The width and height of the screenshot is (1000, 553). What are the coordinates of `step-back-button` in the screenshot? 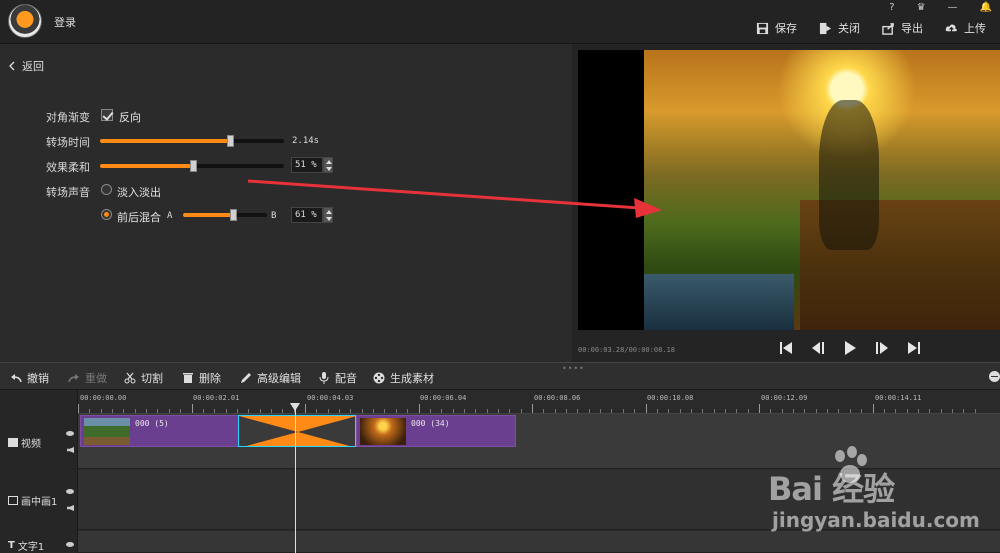 It's located at (818, 348).